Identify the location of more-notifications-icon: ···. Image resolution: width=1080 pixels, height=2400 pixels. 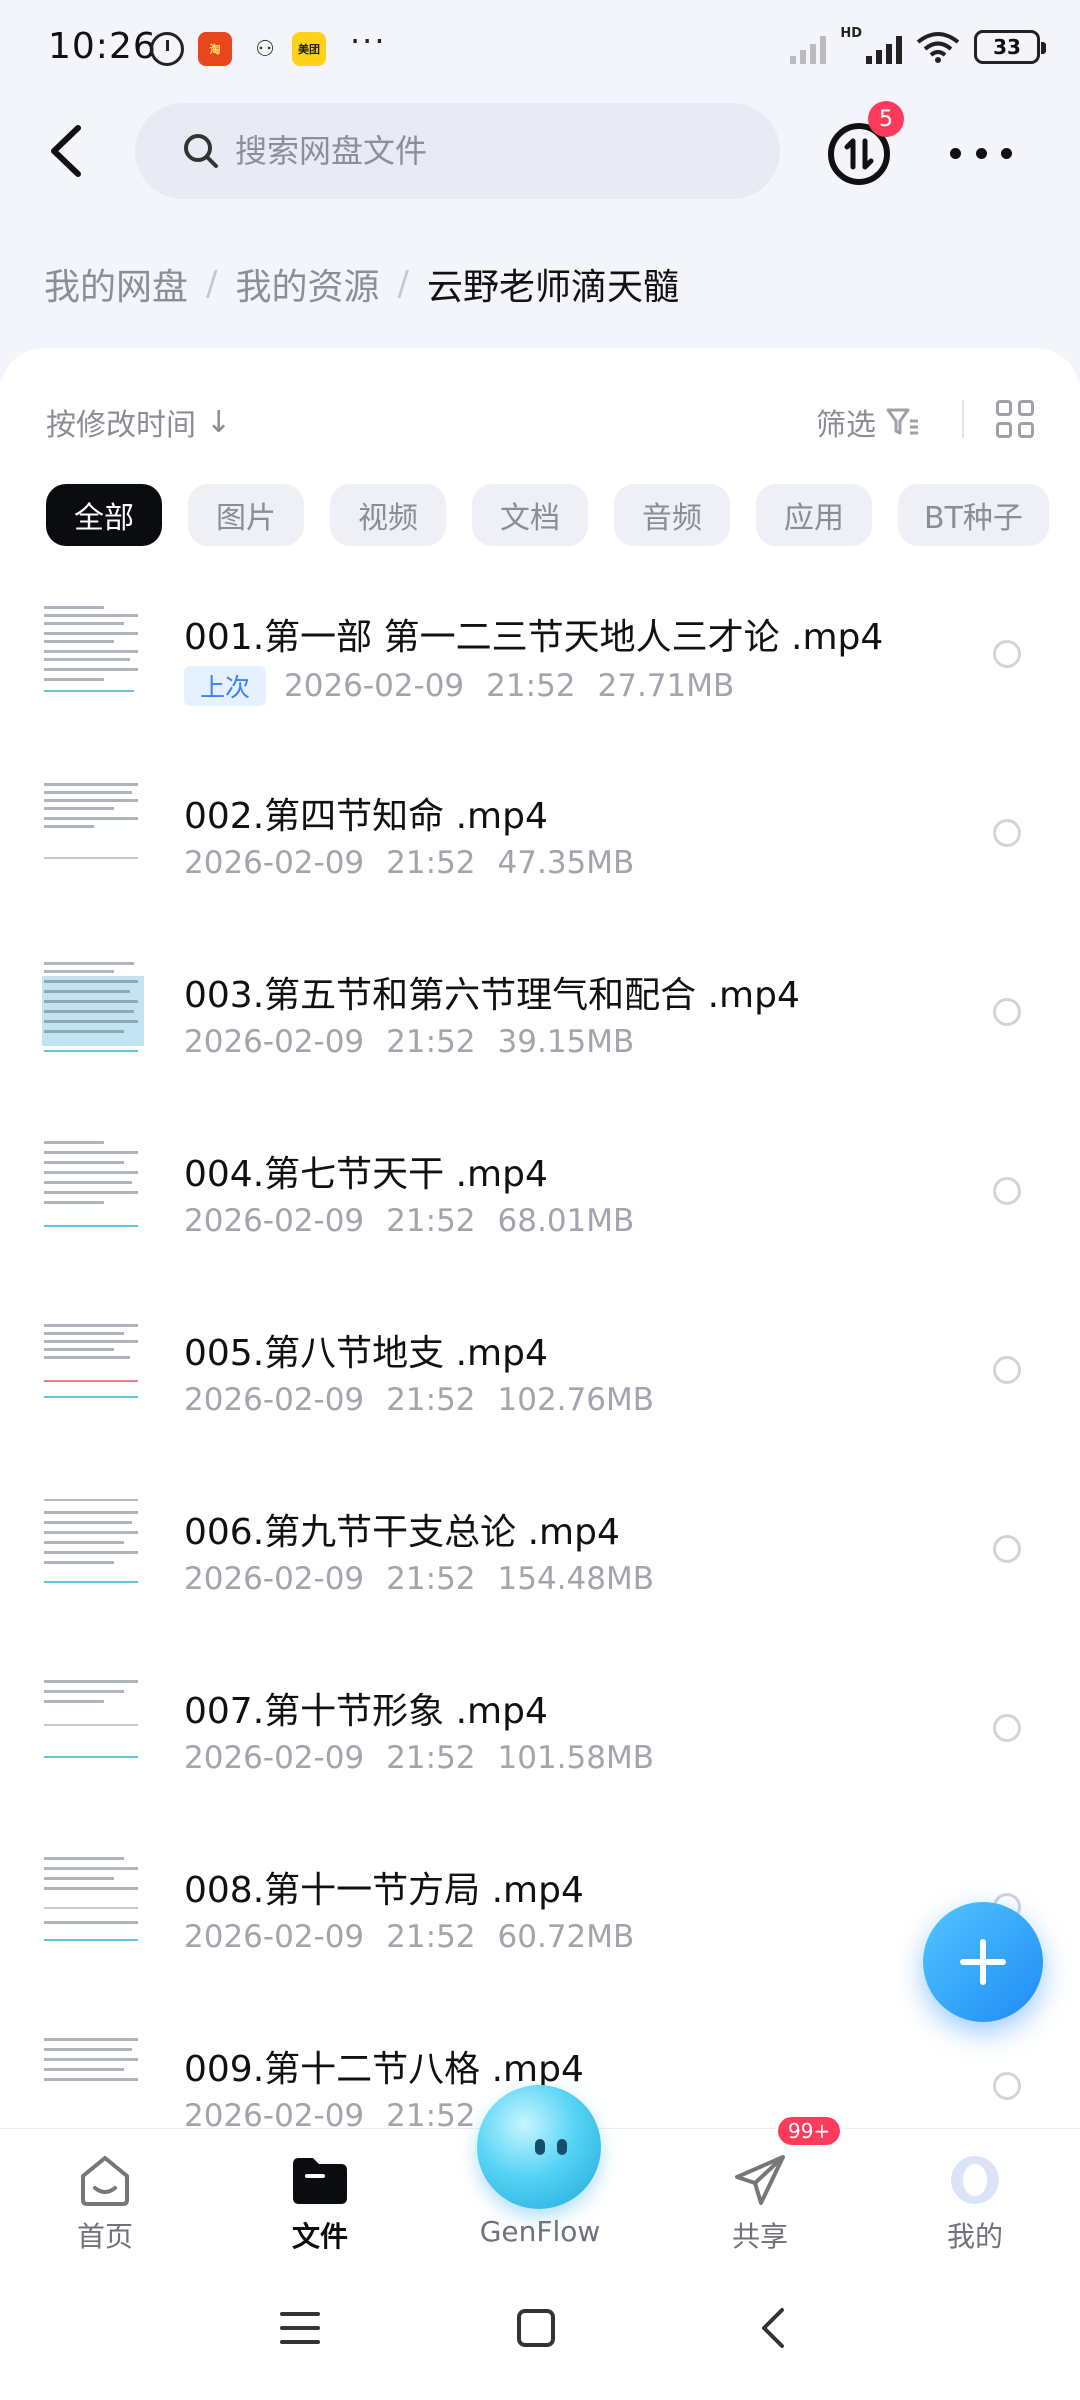
(368, 41).